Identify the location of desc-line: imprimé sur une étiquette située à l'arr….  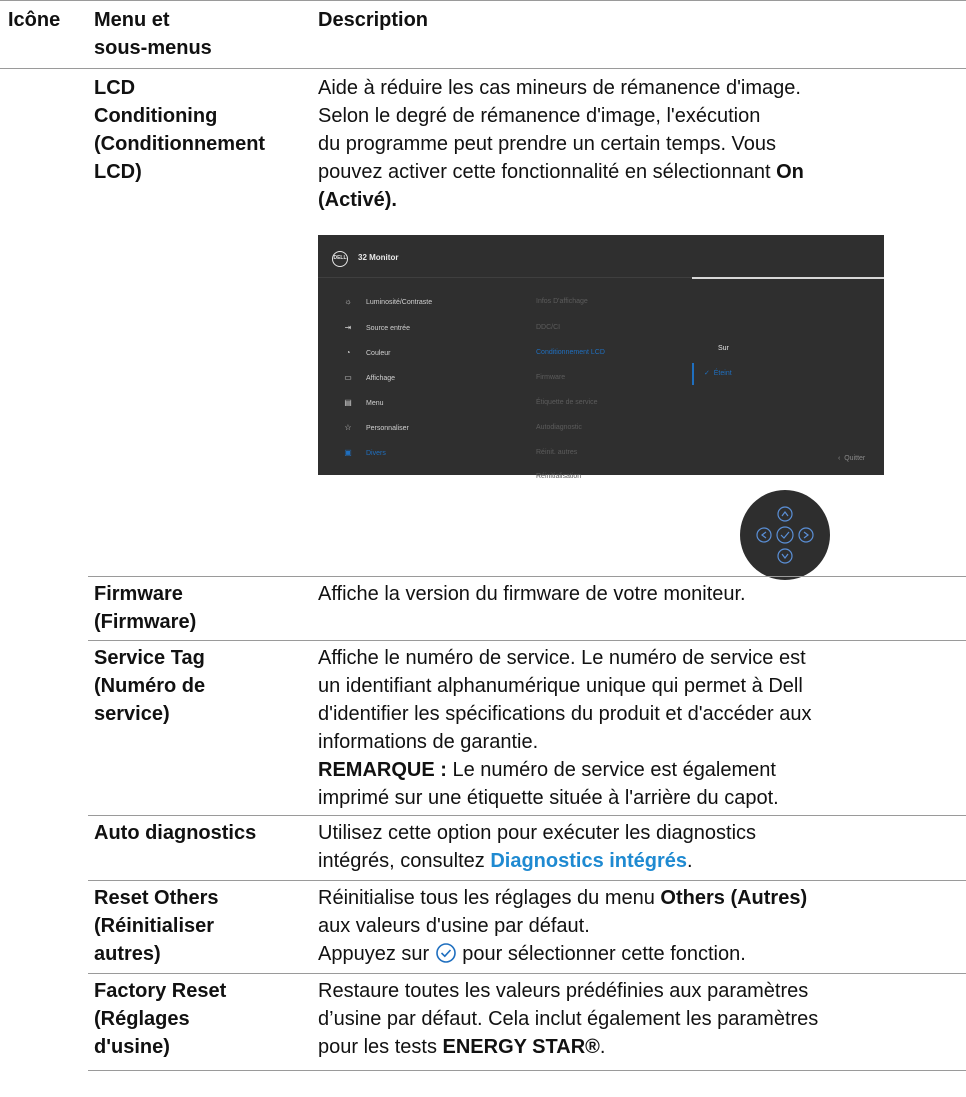
(548, 798).